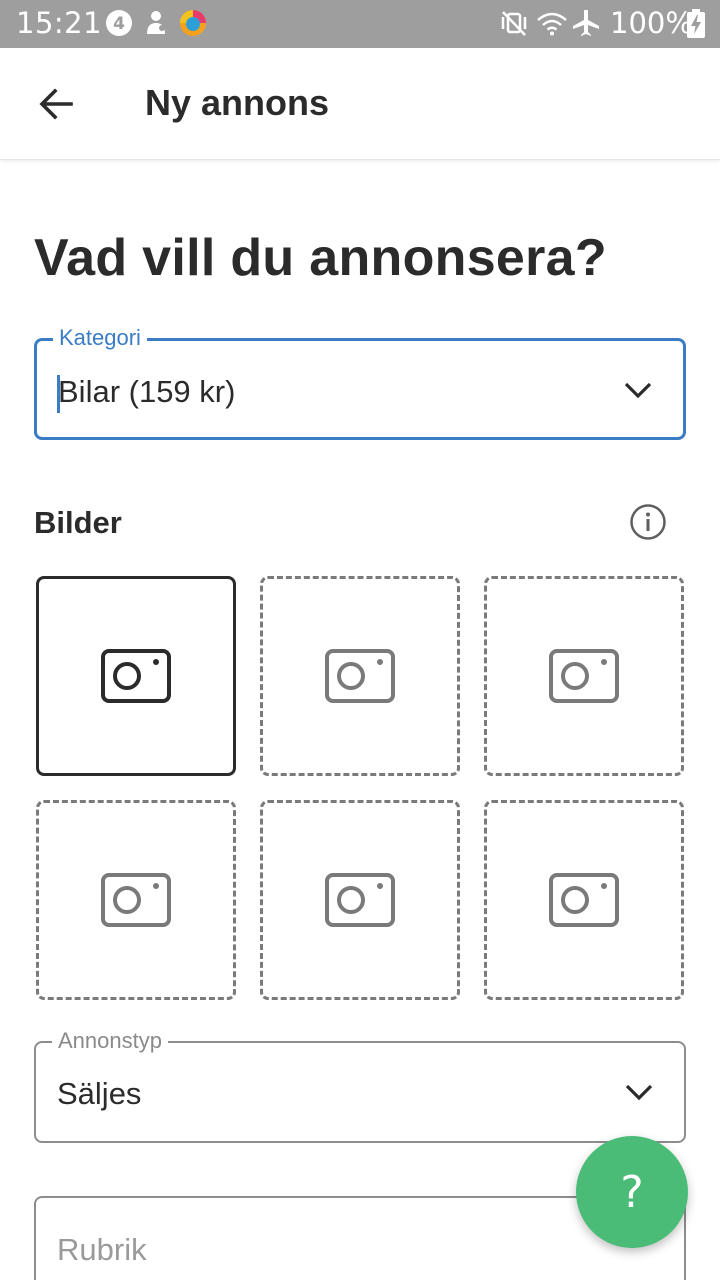 This screenshot has width=720, height=1280. What do you see at coordinates (156, 22) in the screenshot?
I see `person-notification-icon` at bounding box center [156, 22].